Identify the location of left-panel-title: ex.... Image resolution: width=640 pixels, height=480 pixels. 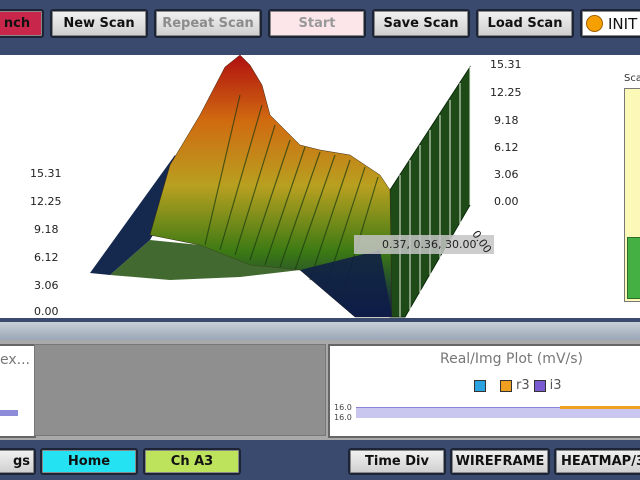
(15, 360).